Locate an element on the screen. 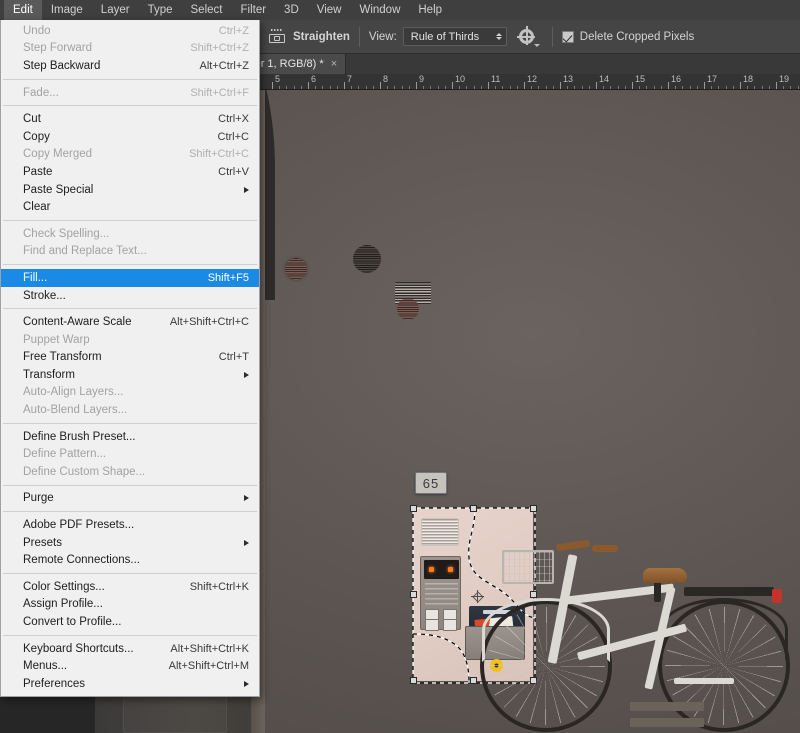 This screenshot has width=800, height=733. submenu-arrow-icon is located at coordinates (246, 374).